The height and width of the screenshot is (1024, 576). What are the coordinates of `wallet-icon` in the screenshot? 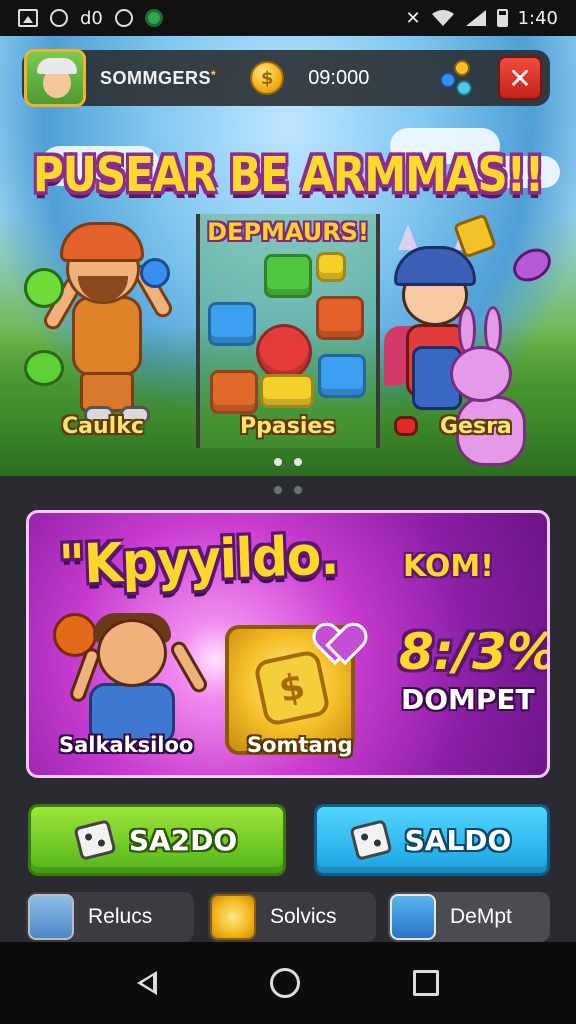 It's located at (413, 917).